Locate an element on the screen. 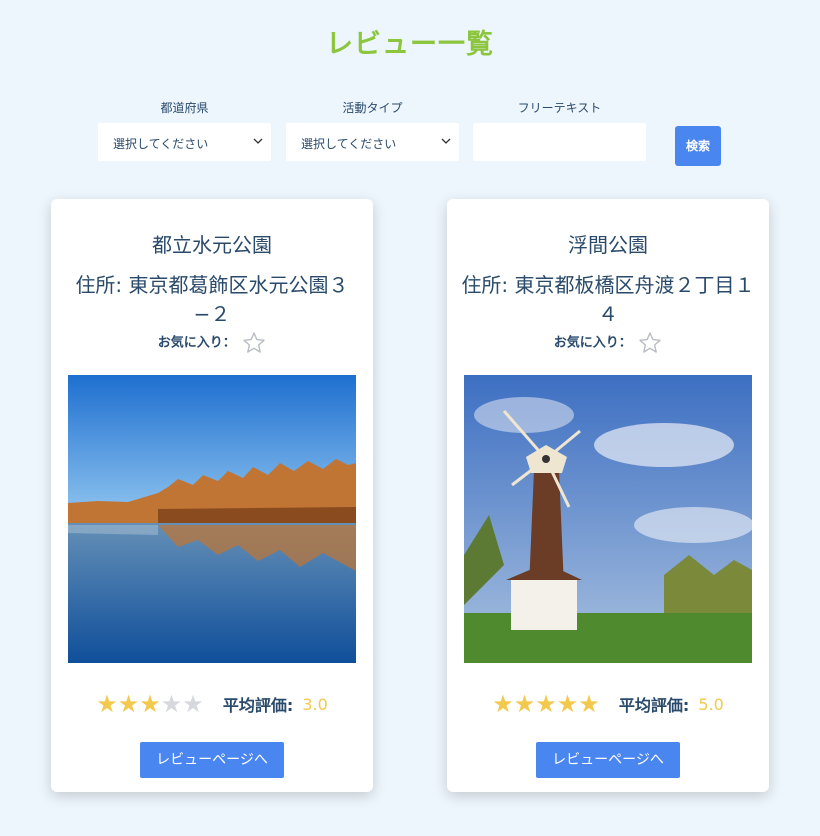  activity-select-value: 選択してください is located at coordinates (349, 144).